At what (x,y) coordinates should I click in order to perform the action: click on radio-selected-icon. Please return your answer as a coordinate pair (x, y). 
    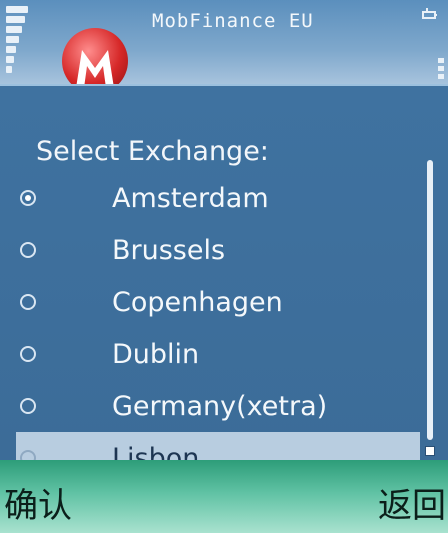
    Looking at the image, I should click on (28, 198).